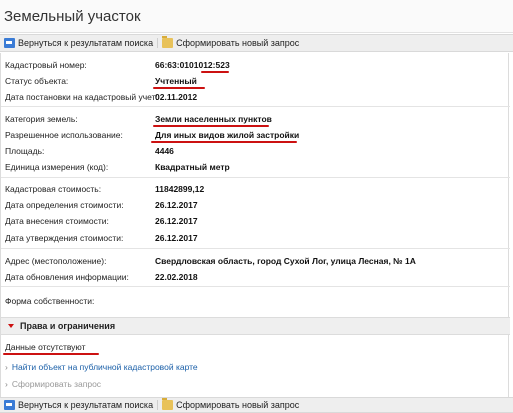 Image resolution: width=513 pixels, height=413 pixels. Describe the element at coordinates (213, 119) in the screenshot. I see `field-value-land-category: Земли населенных пунктов` at that location.